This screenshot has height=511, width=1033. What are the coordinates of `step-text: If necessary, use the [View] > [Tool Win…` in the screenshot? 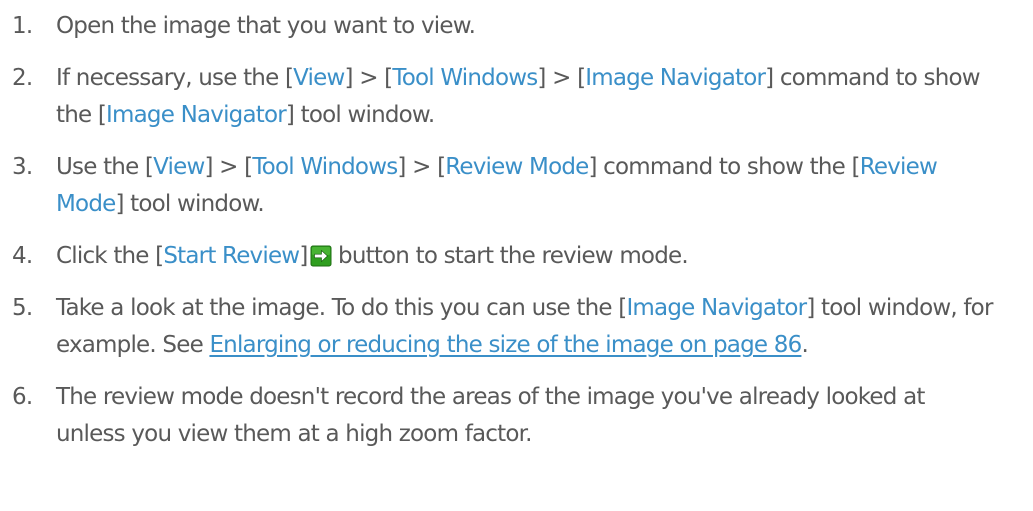 It's located at (544, 97).